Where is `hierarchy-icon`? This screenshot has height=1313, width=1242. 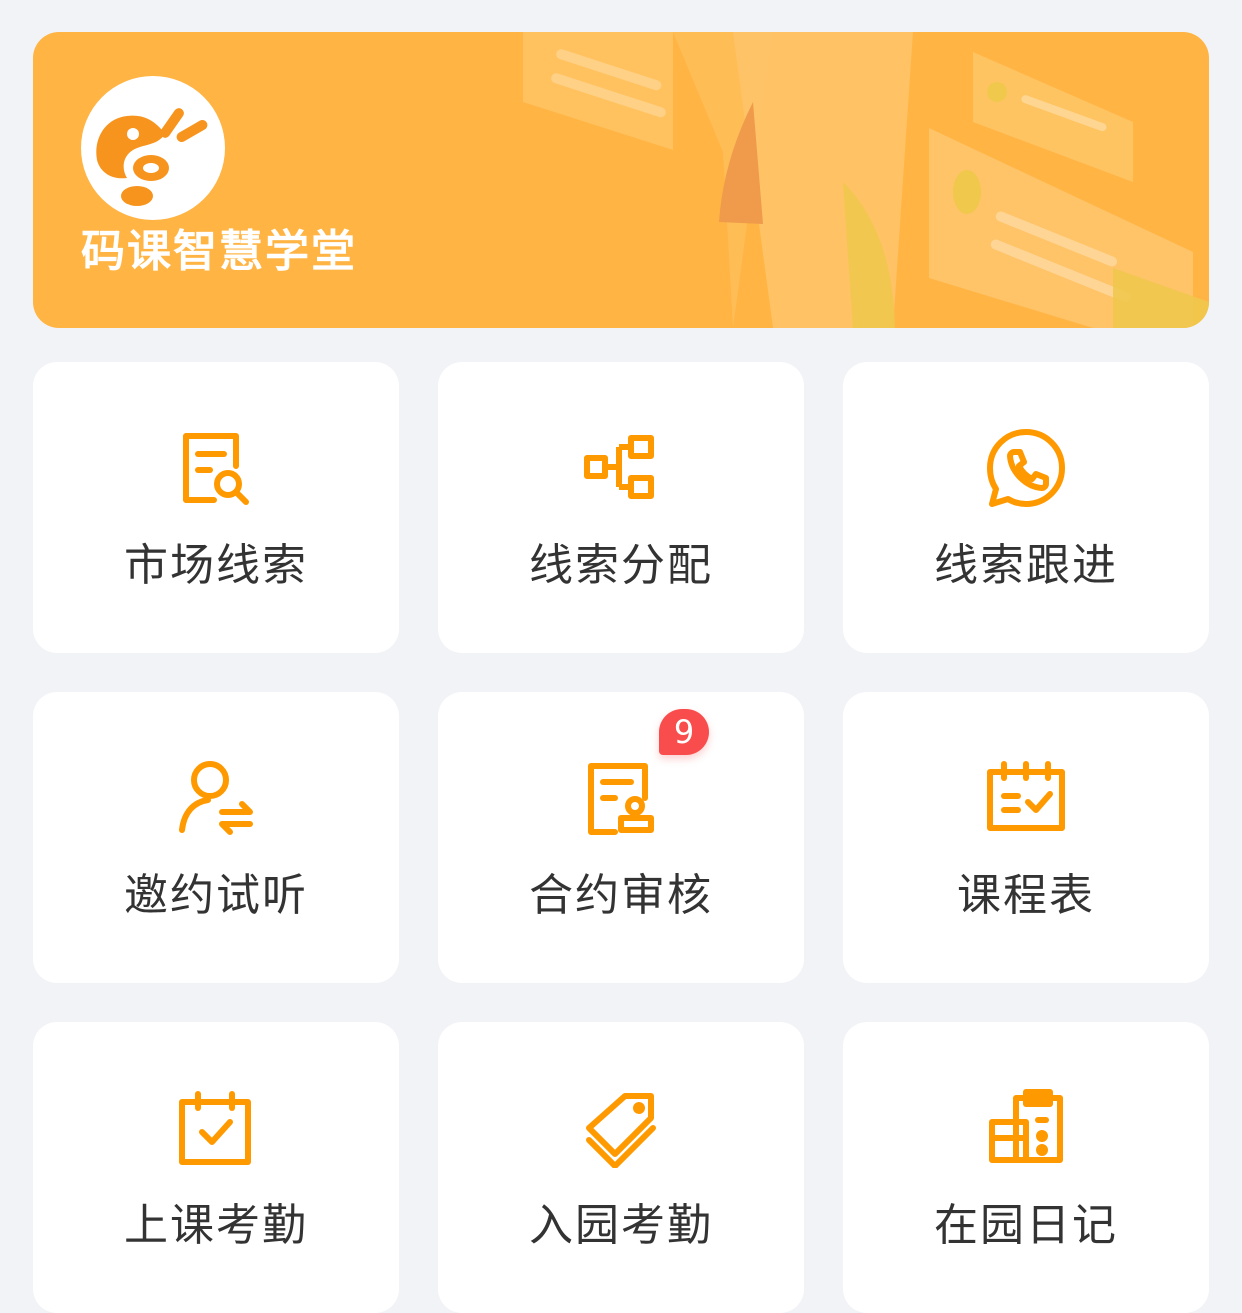 hierarchy-icon is located at coordinates (621, 468).